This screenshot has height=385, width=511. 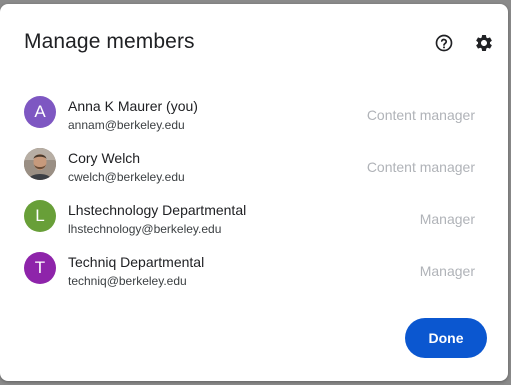 I want to click on member-email: cwelch@berkeley.edu, so click(x=126, y=177).